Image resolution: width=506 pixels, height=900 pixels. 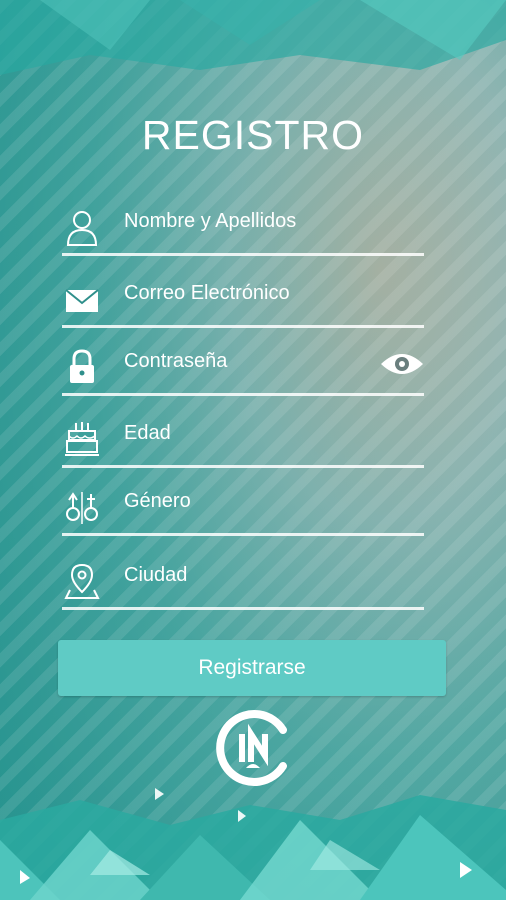 I want to click on app-logo, so click(x=251, y=748).